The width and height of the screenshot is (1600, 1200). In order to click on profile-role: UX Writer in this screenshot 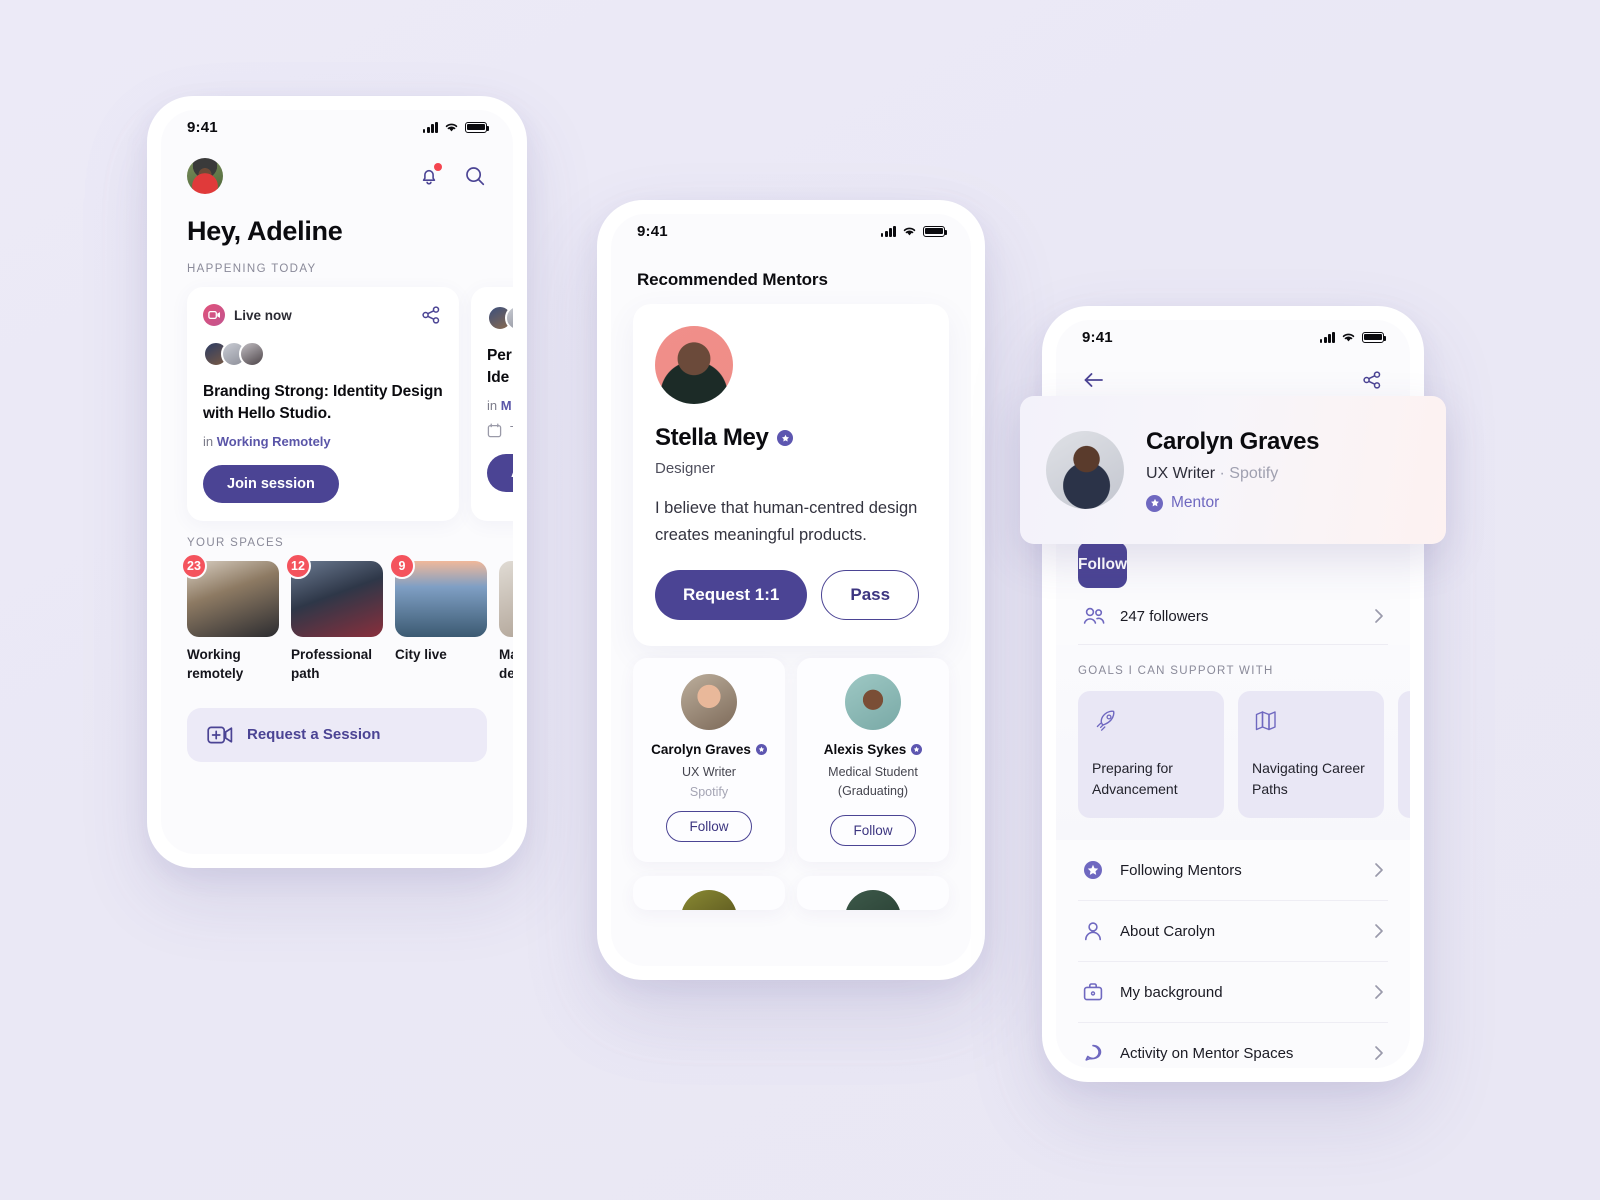, I will do `click(1181, 473)`.